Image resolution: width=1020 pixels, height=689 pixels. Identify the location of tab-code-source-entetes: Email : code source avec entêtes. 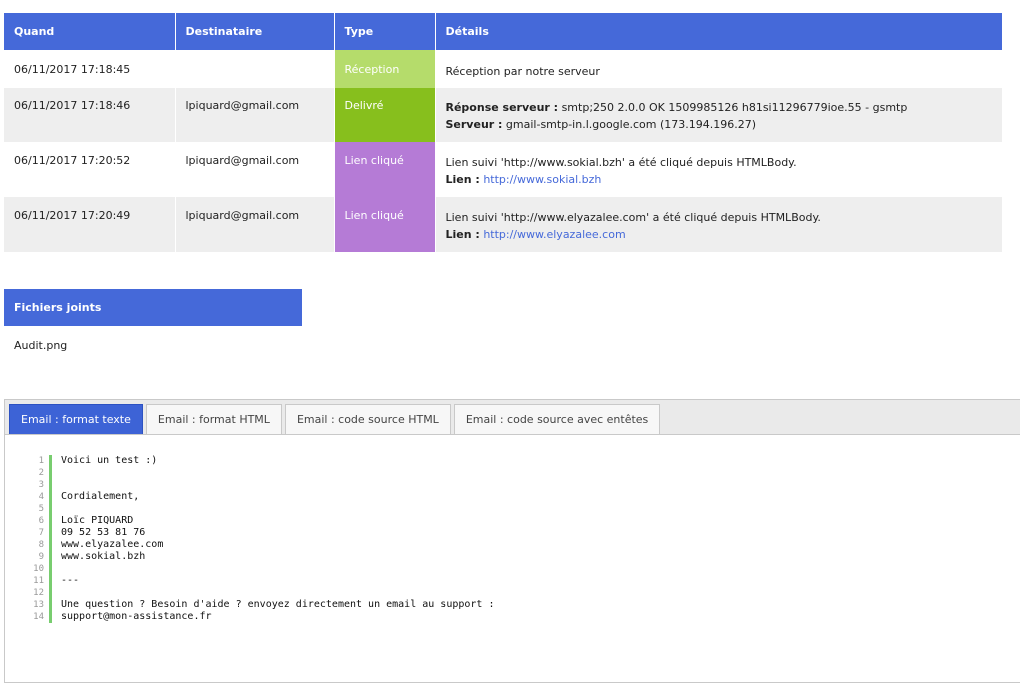
(557, 419).